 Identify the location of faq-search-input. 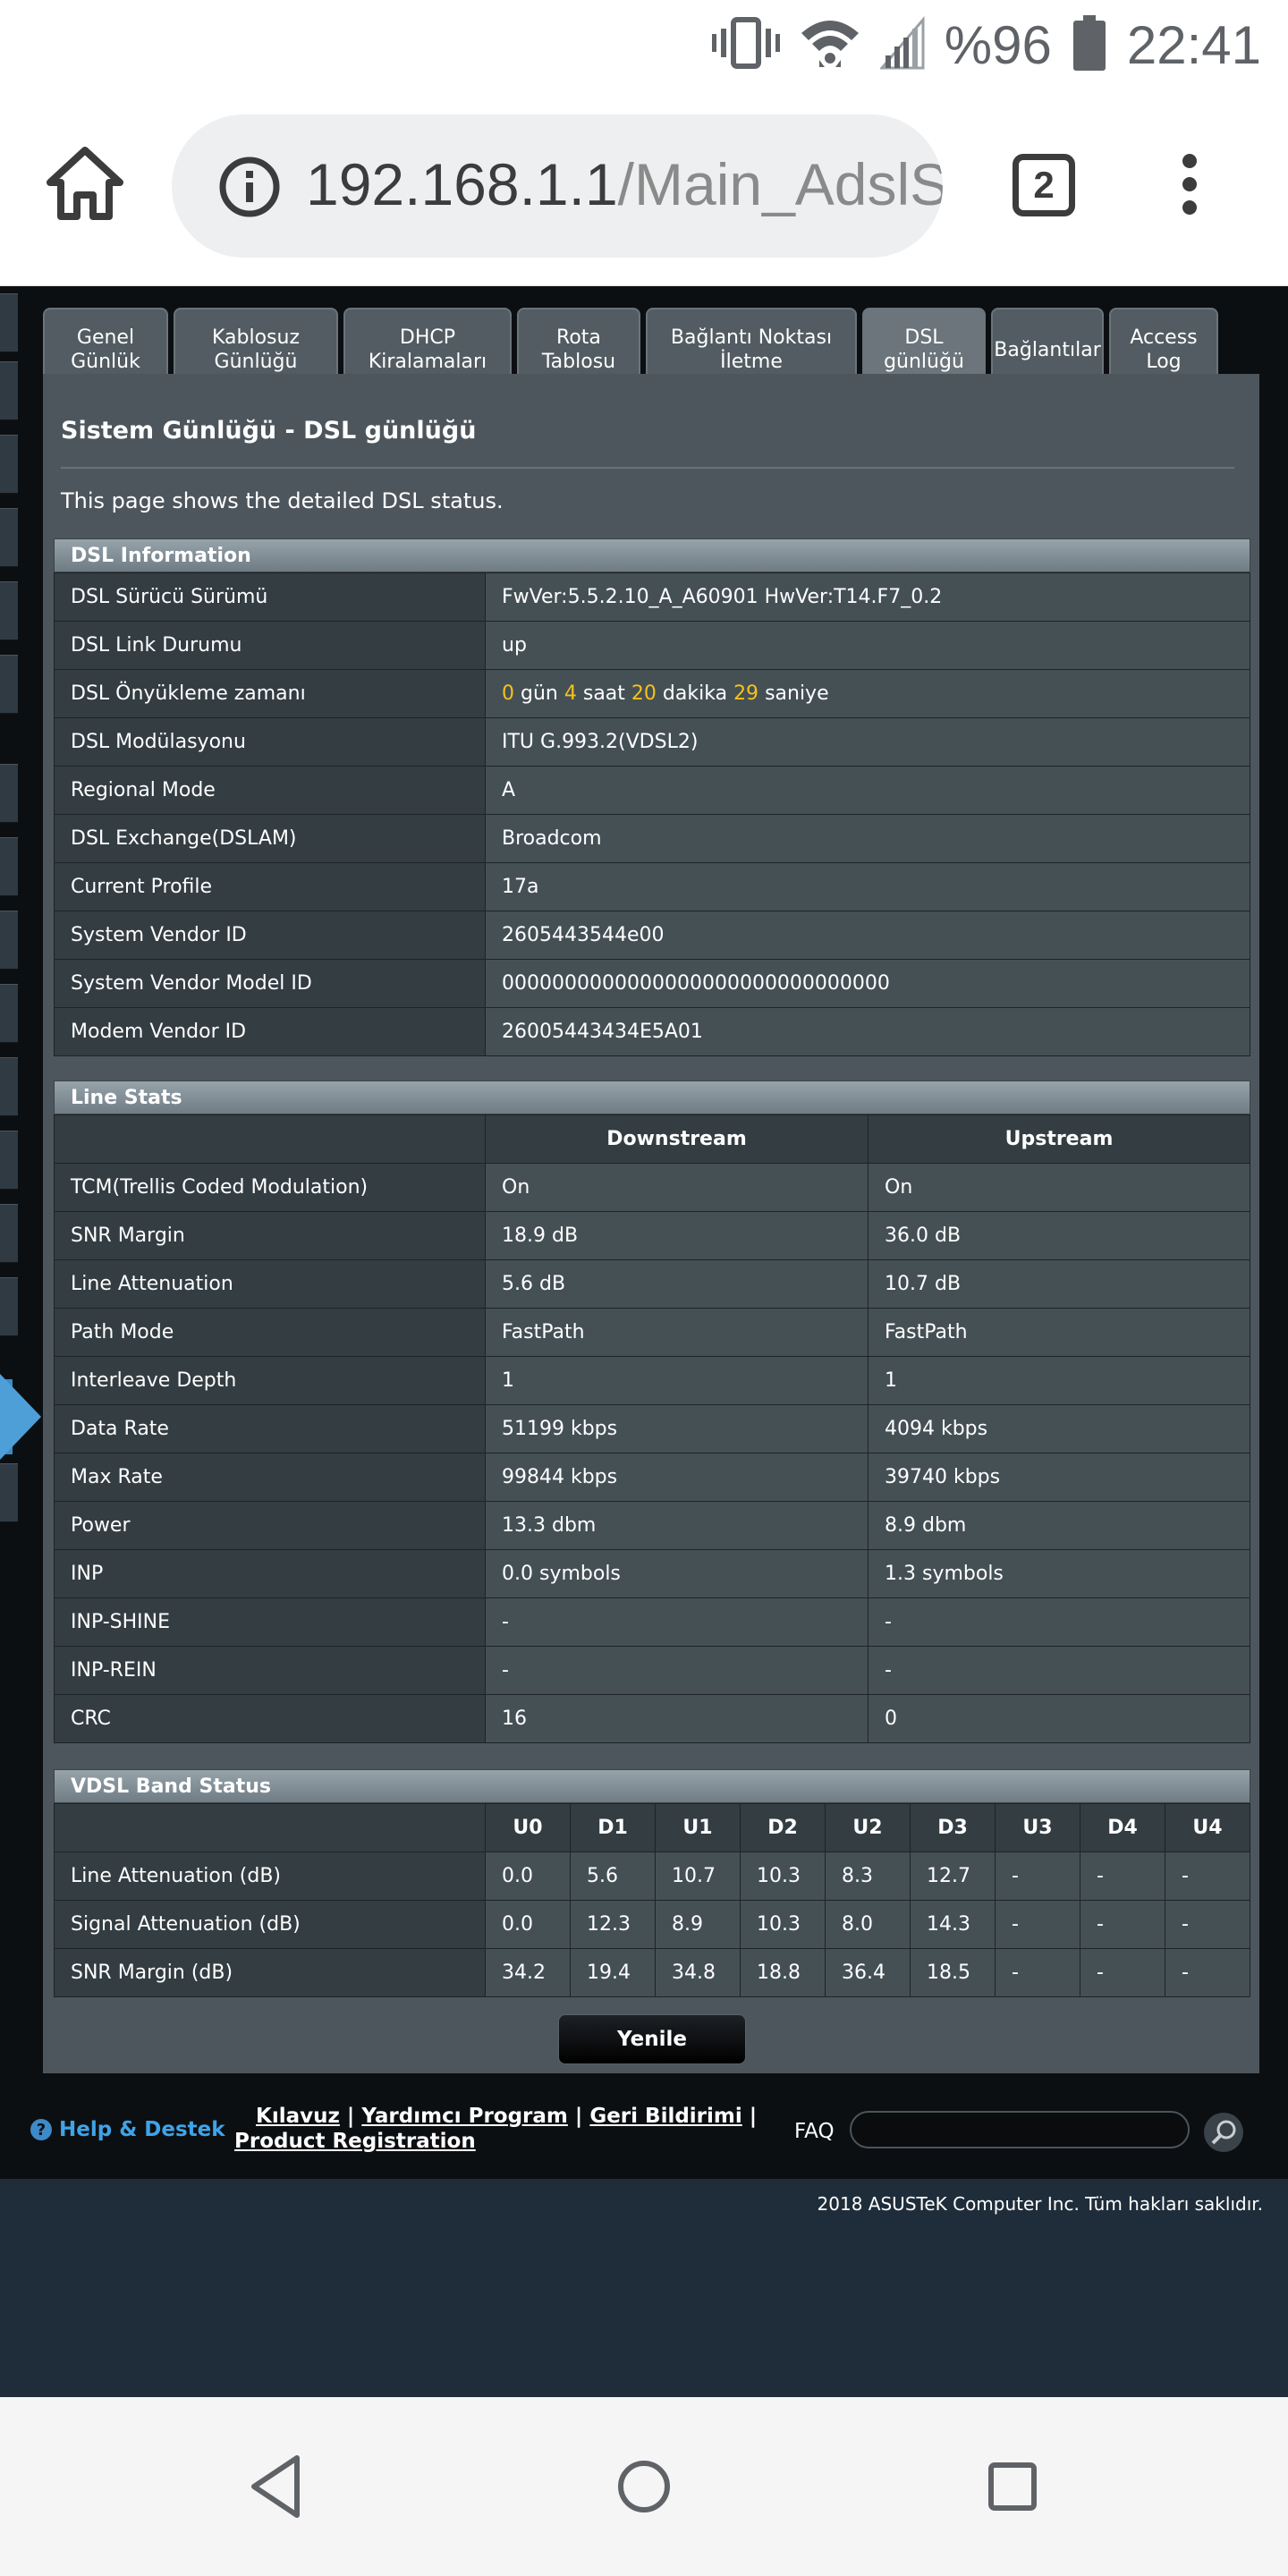
(1020, 2129).